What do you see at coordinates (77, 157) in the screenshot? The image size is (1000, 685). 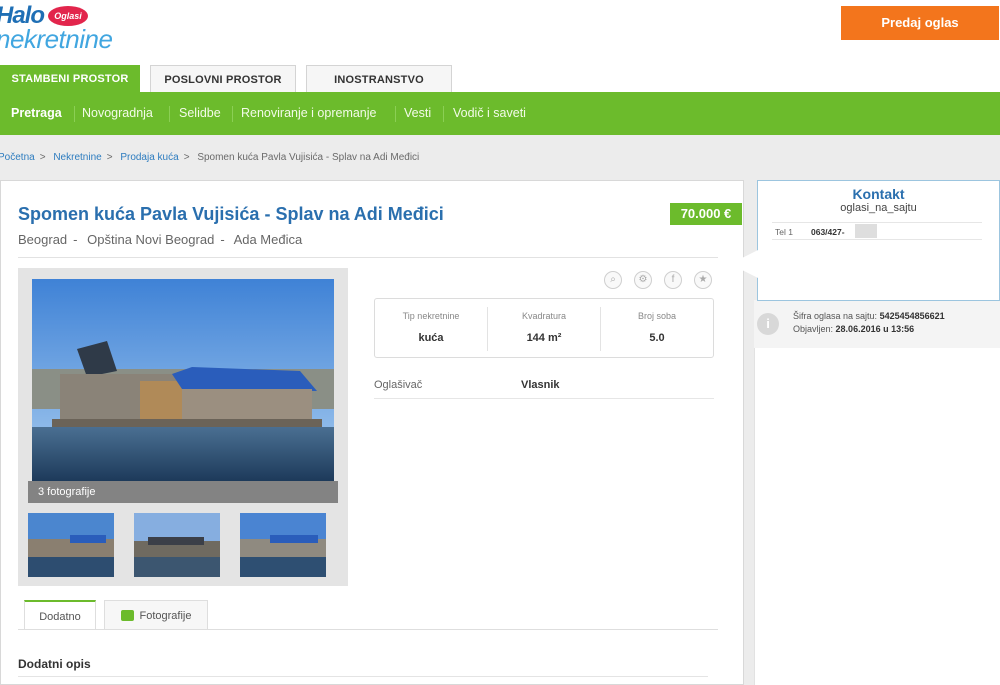 I see `breadcrumb-nekretnine: Nekretnine` at bounding box center [77, 157].